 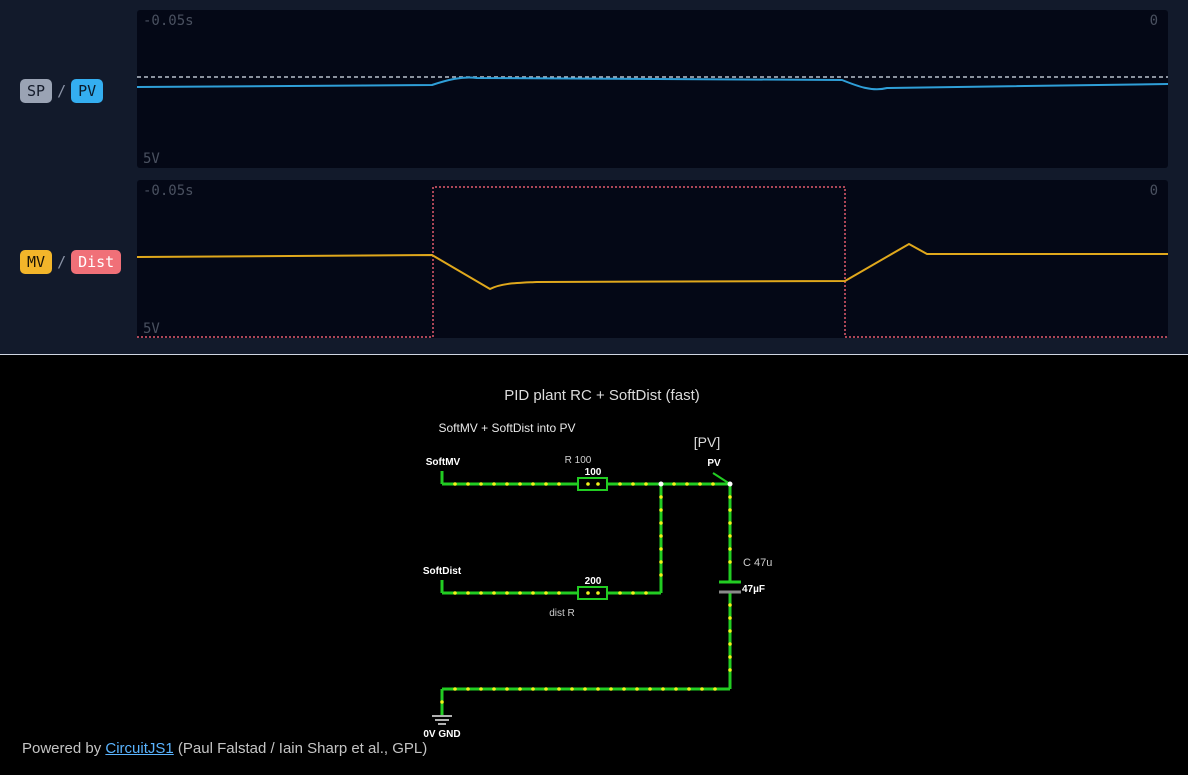 I want to click on scope2-time-right: 0, so click(x=1153, y=191).